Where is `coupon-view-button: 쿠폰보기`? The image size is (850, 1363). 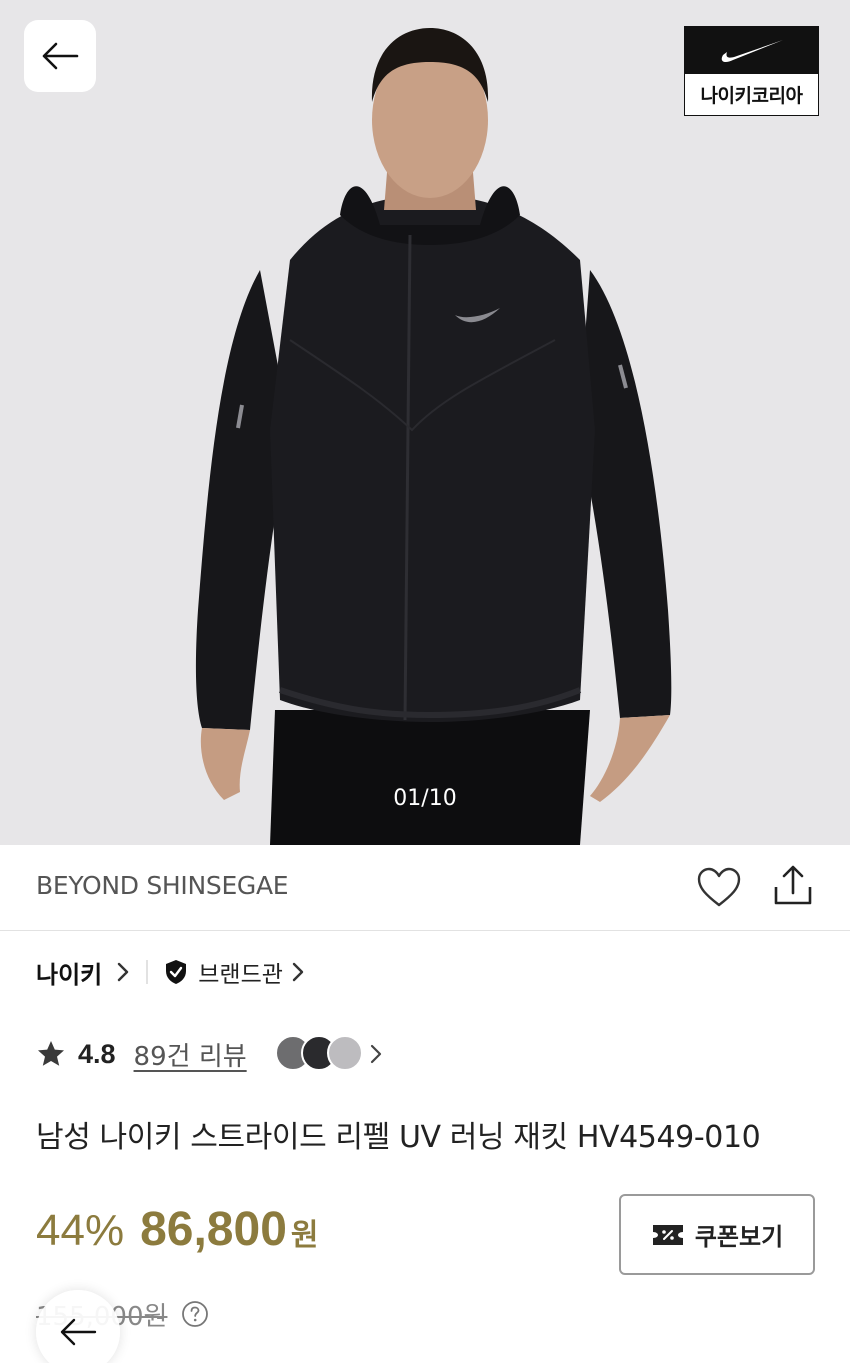 coupon-view-button: 쿠폰보기 is located at coordinates (717, 1234).